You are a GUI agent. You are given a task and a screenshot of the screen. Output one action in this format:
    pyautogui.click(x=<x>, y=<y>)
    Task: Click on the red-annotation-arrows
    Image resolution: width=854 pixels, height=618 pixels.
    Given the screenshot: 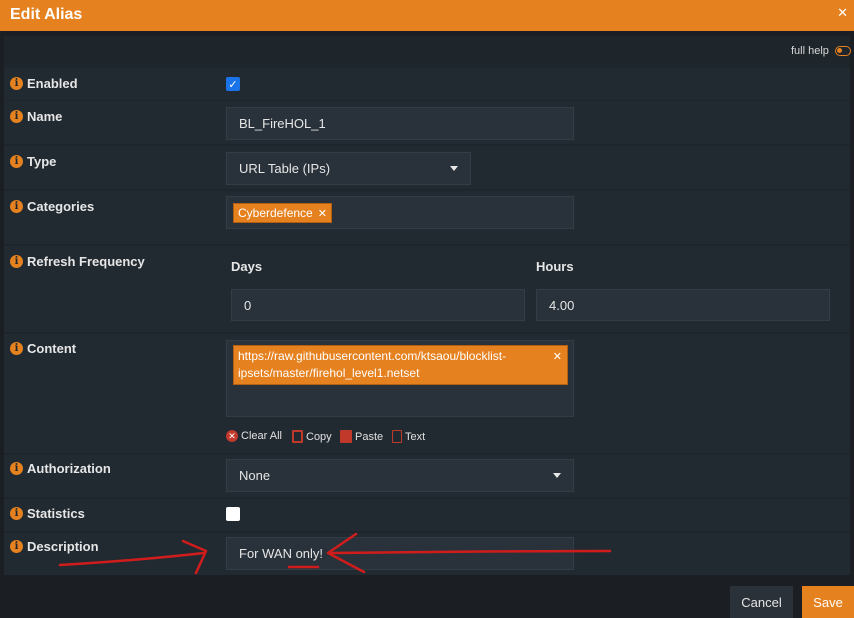 What is the action you would take?
    pyautogui.click(x=335, y=553)
    